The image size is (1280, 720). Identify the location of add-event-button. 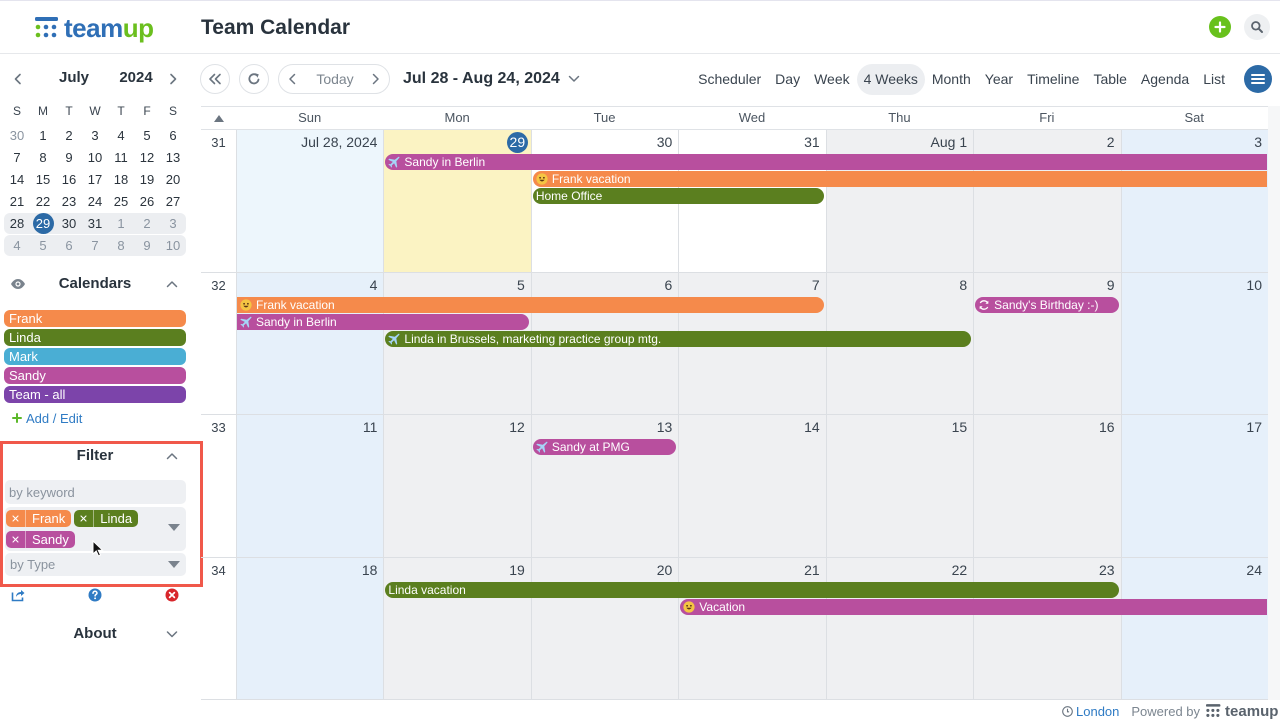
(1220, 27).